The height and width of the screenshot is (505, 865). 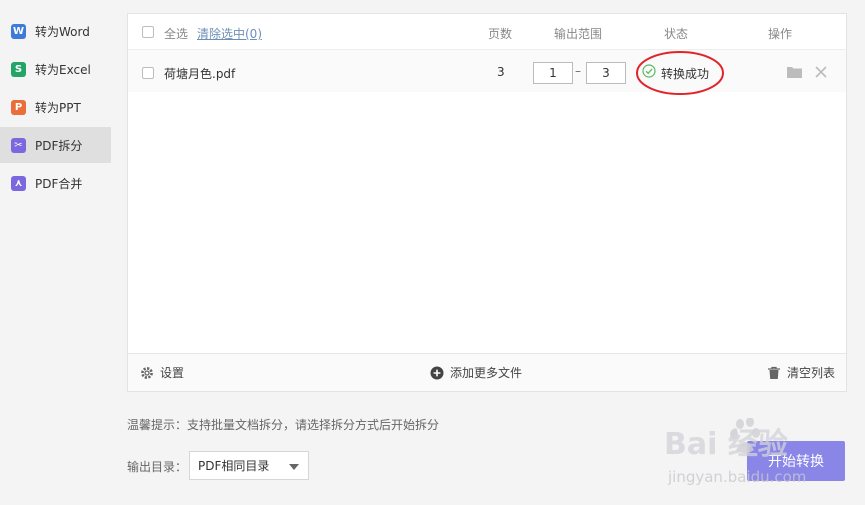 I want to click on sidebar-item-to-excel: S 转为Excel, so click(x=55, y=69).